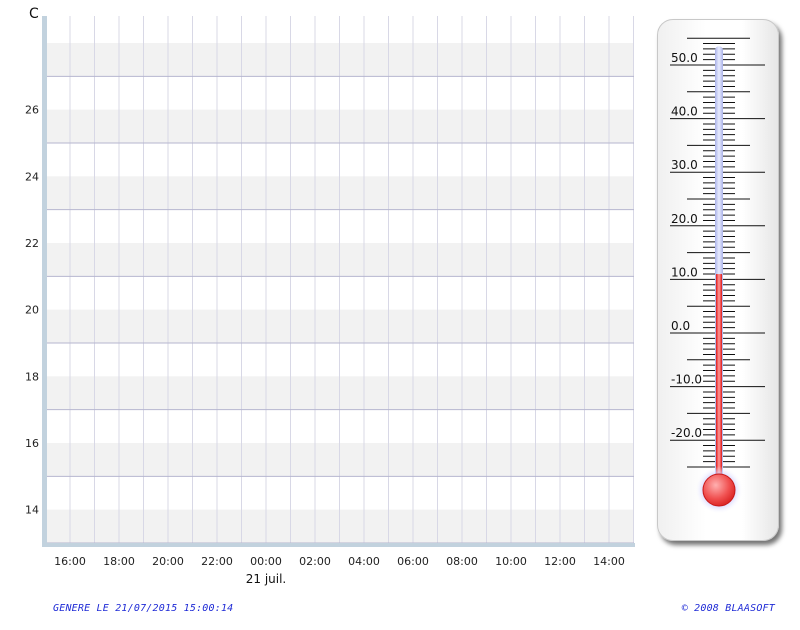  I want to click on x-tick-label: 16:00, so click(70, 561).